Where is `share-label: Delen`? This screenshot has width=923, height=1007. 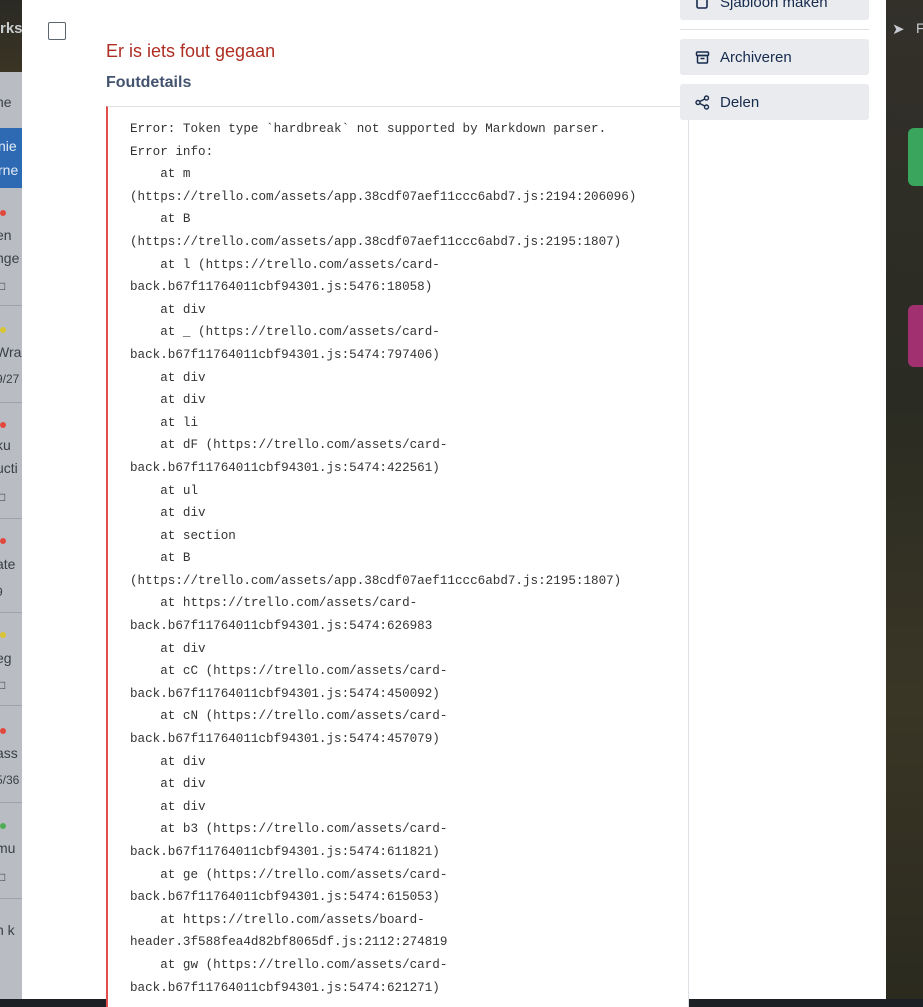
share-label: Delen is located at coordinates (740, 102).